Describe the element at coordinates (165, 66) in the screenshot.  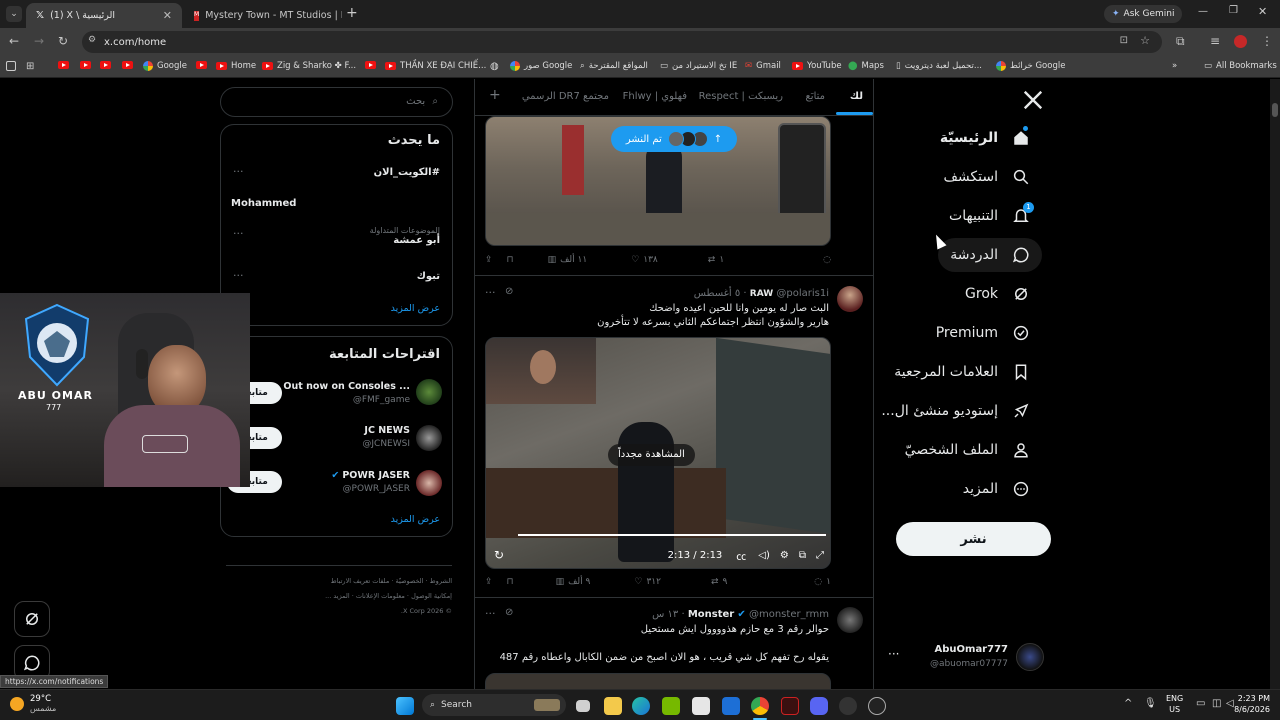
I see `bookmark-google: Google` at that location.